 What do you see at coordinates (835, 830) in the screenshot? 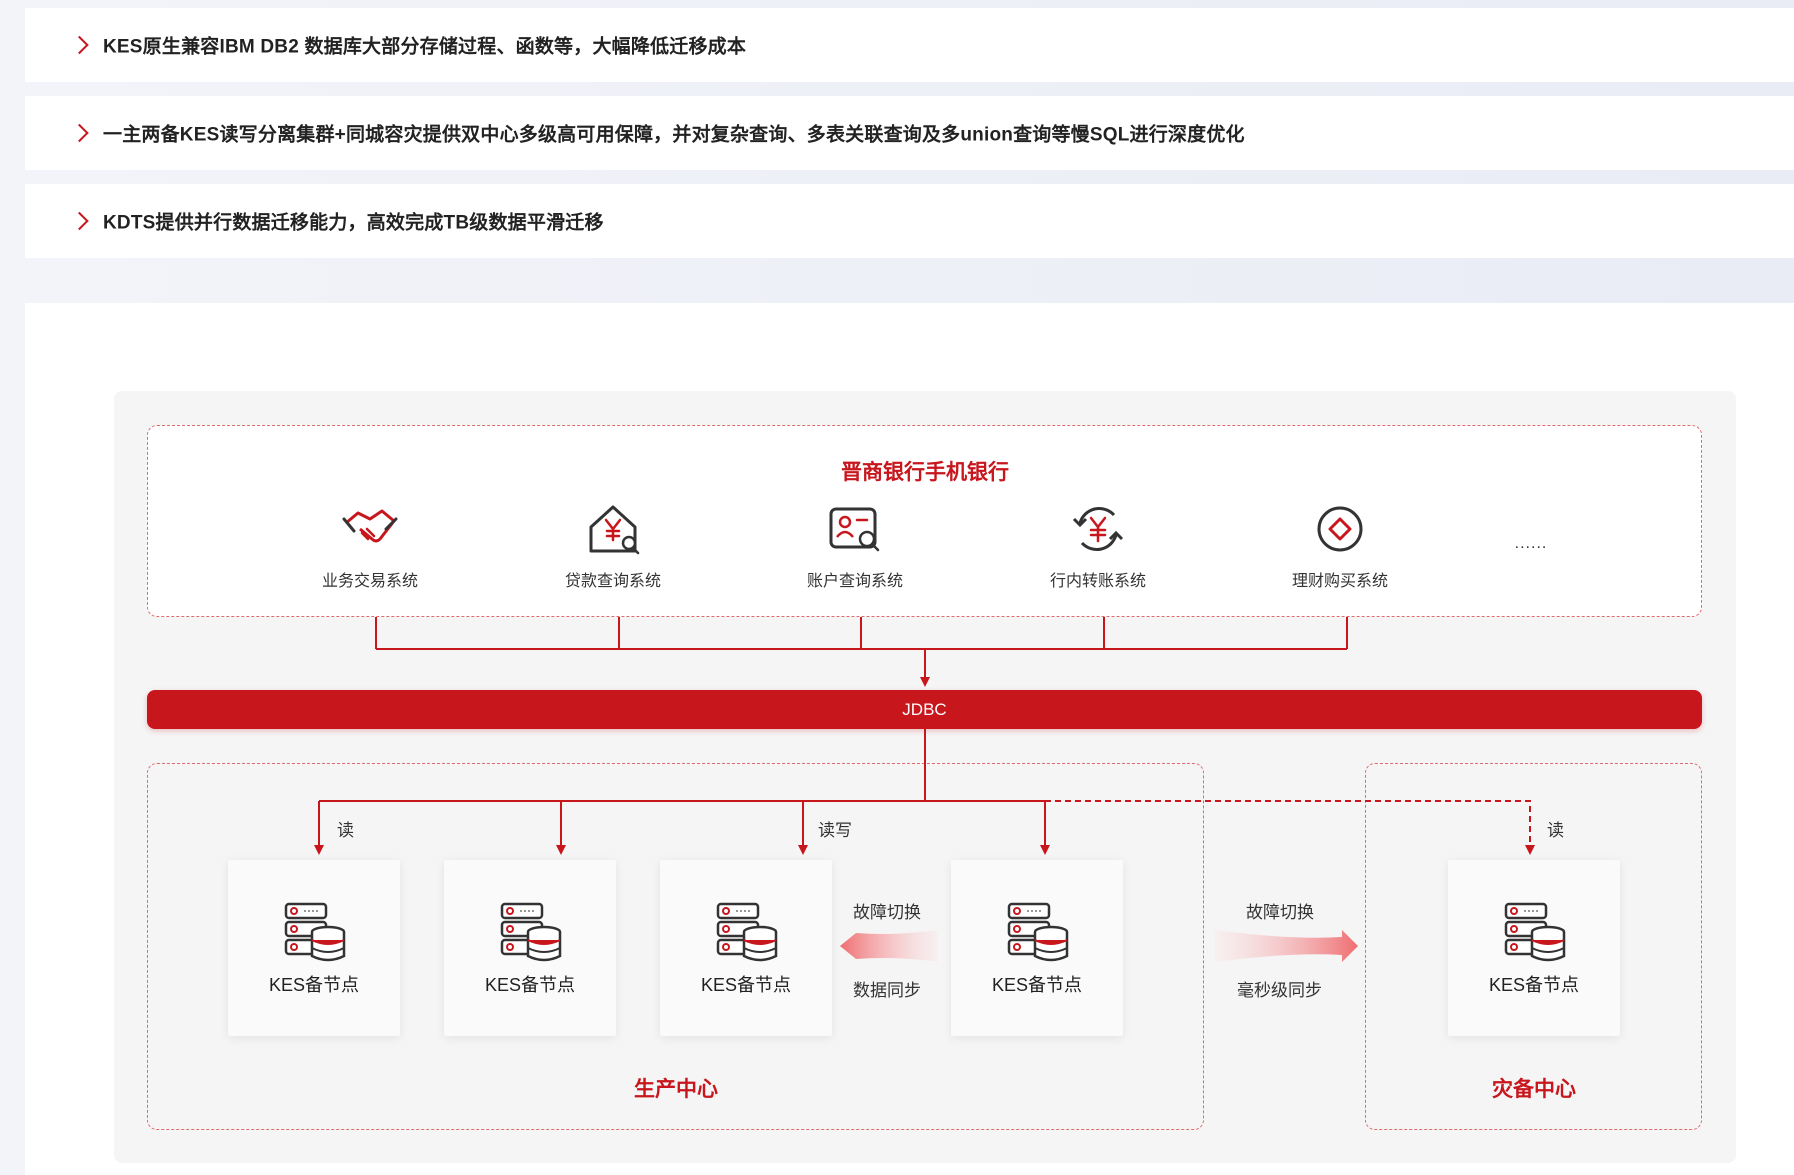
I see `readwrite-label: 读写` at bounding box center [835, 830].